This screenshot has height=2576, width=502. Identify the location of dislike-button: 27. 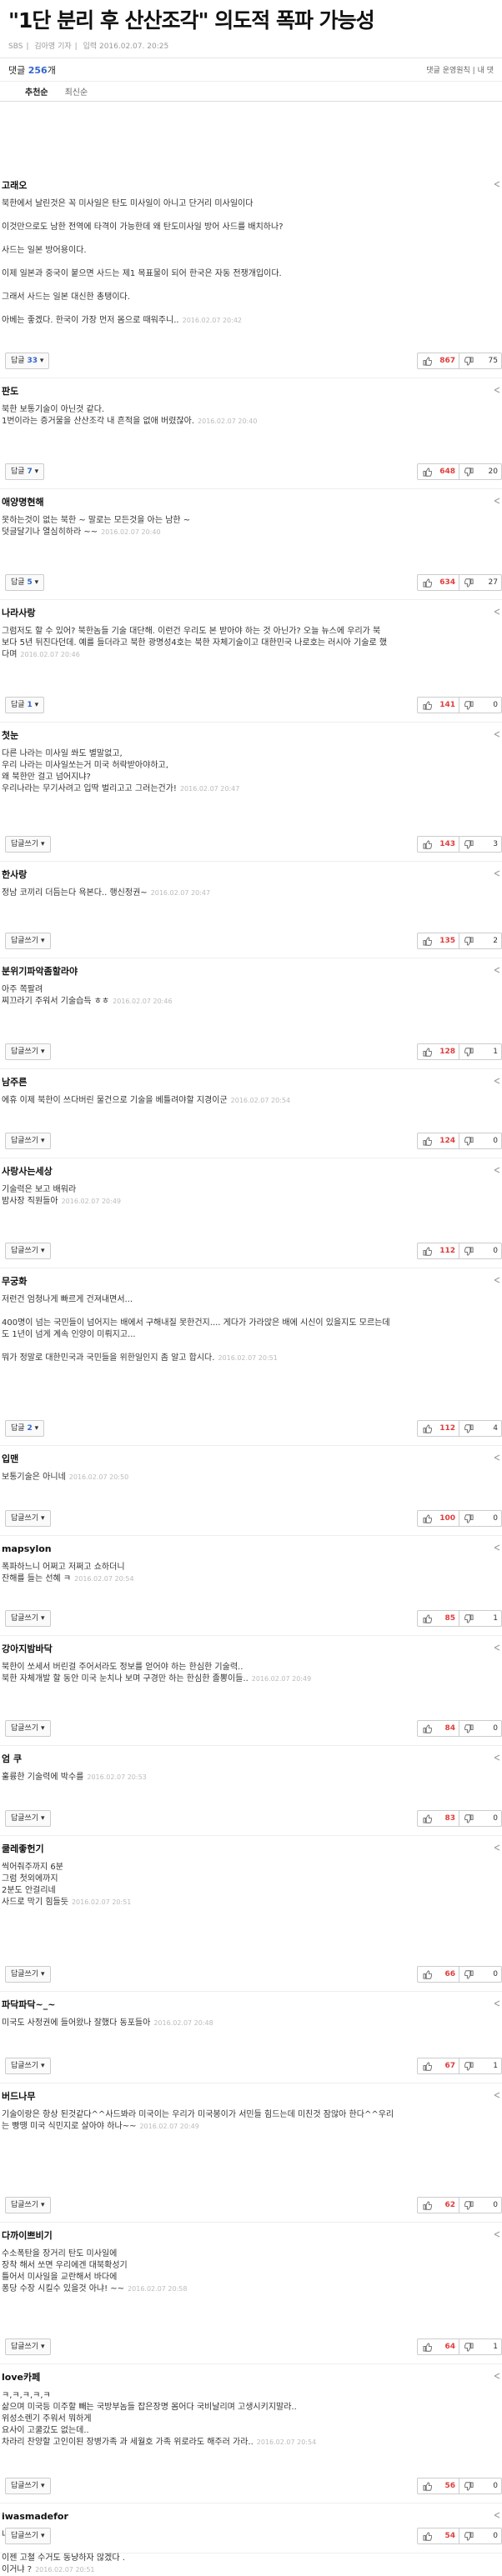
(480, 583).